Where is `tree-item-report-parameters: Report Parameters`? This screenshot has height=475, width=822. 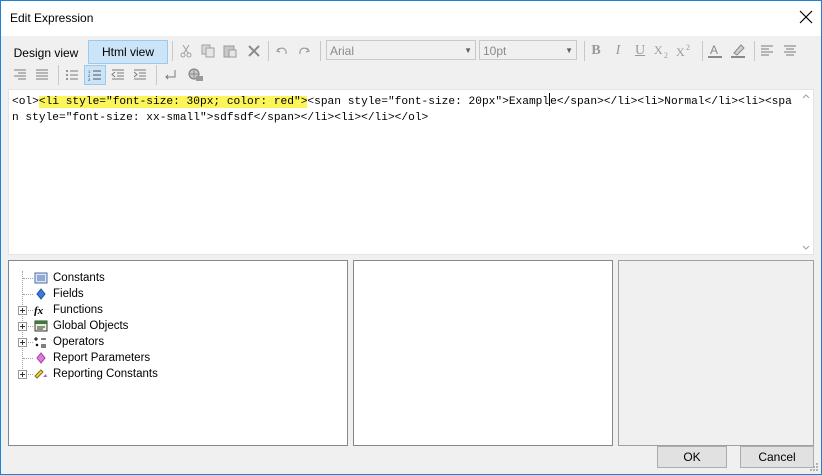 tree-item-report-parameters: Report Parameters is located at coordinates (174, 358).